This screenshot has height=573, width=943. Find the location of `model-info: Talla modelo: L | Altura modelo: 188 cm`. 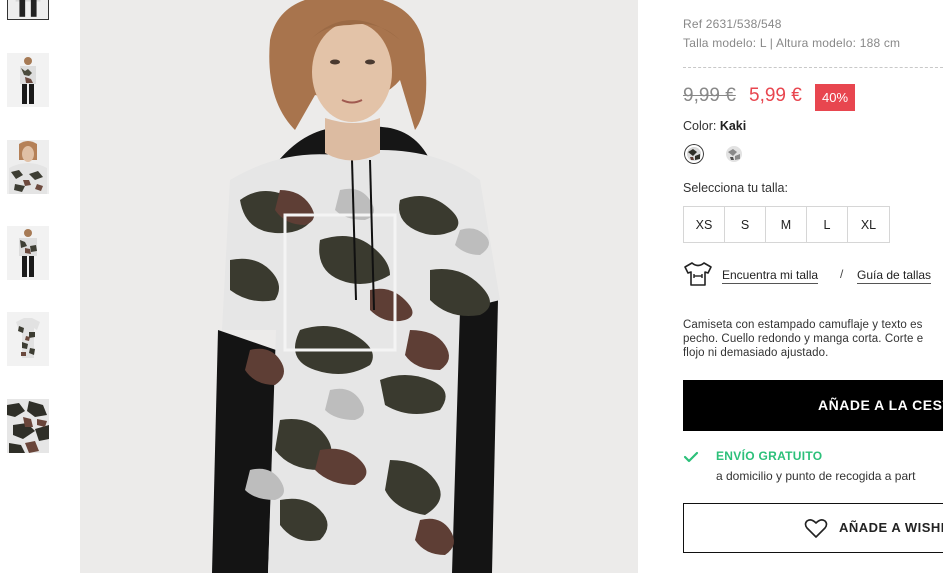

model-info: Talla modelo: L | Altura modelo: 188 cm is located at coordinates (792, 43).